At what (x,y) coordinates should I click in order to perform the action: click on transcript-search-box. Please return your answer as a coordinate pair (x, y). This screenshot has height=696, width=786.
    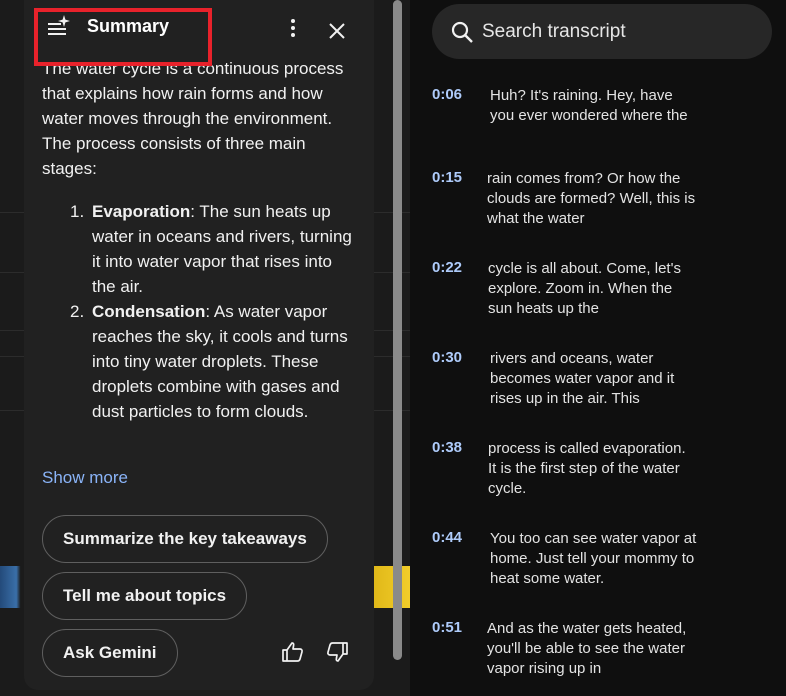
    Looking at the image, I should click on (602, 31).